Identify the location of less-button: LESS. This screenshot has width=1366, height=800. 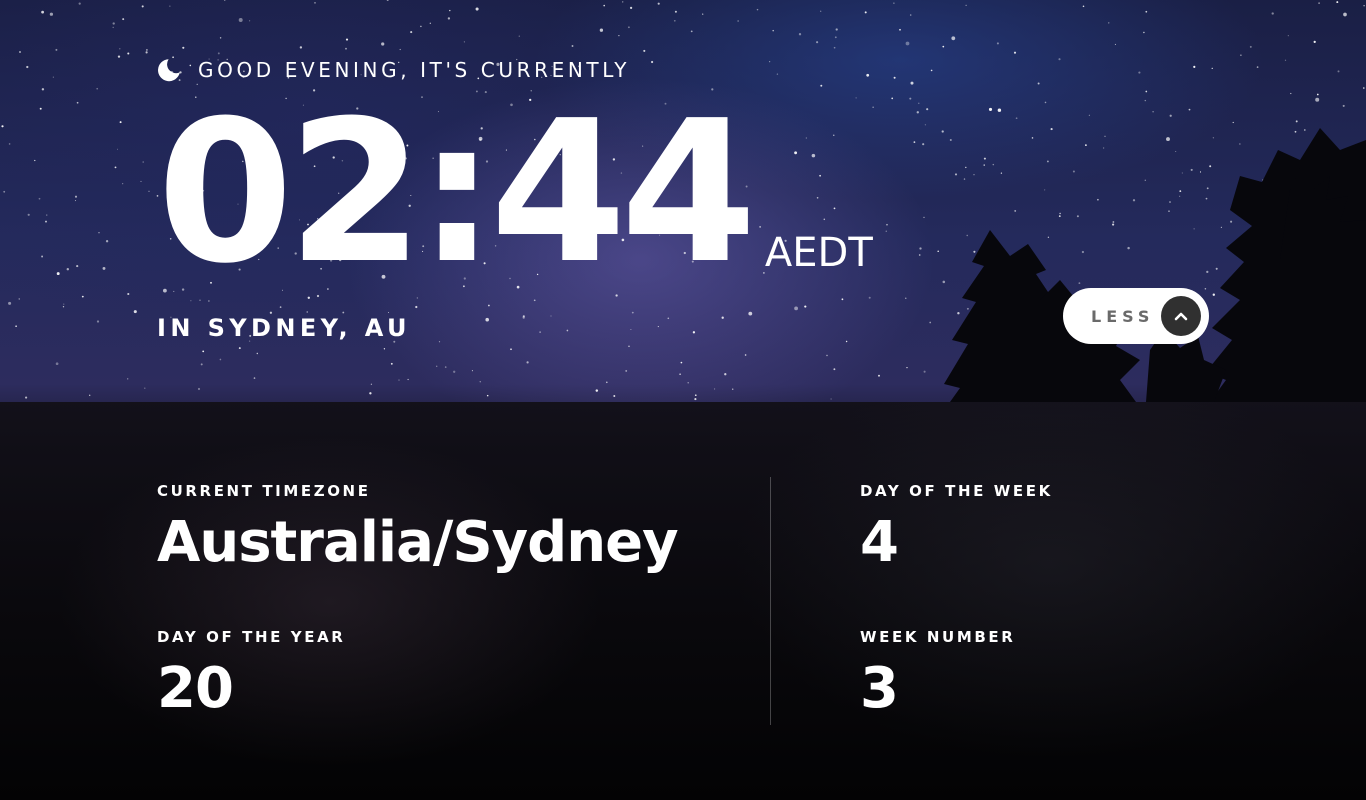
(1136, 316).